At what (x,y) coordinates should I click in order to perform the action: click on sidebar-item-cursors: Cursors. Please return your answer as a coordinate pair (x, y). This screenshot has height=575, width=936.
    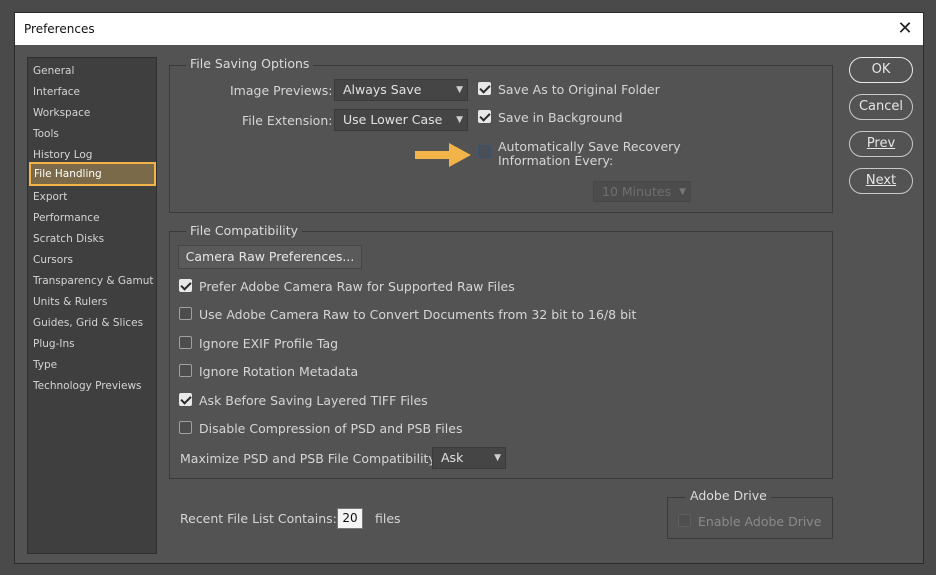
    Looking at the image, I should click on (92, 260).